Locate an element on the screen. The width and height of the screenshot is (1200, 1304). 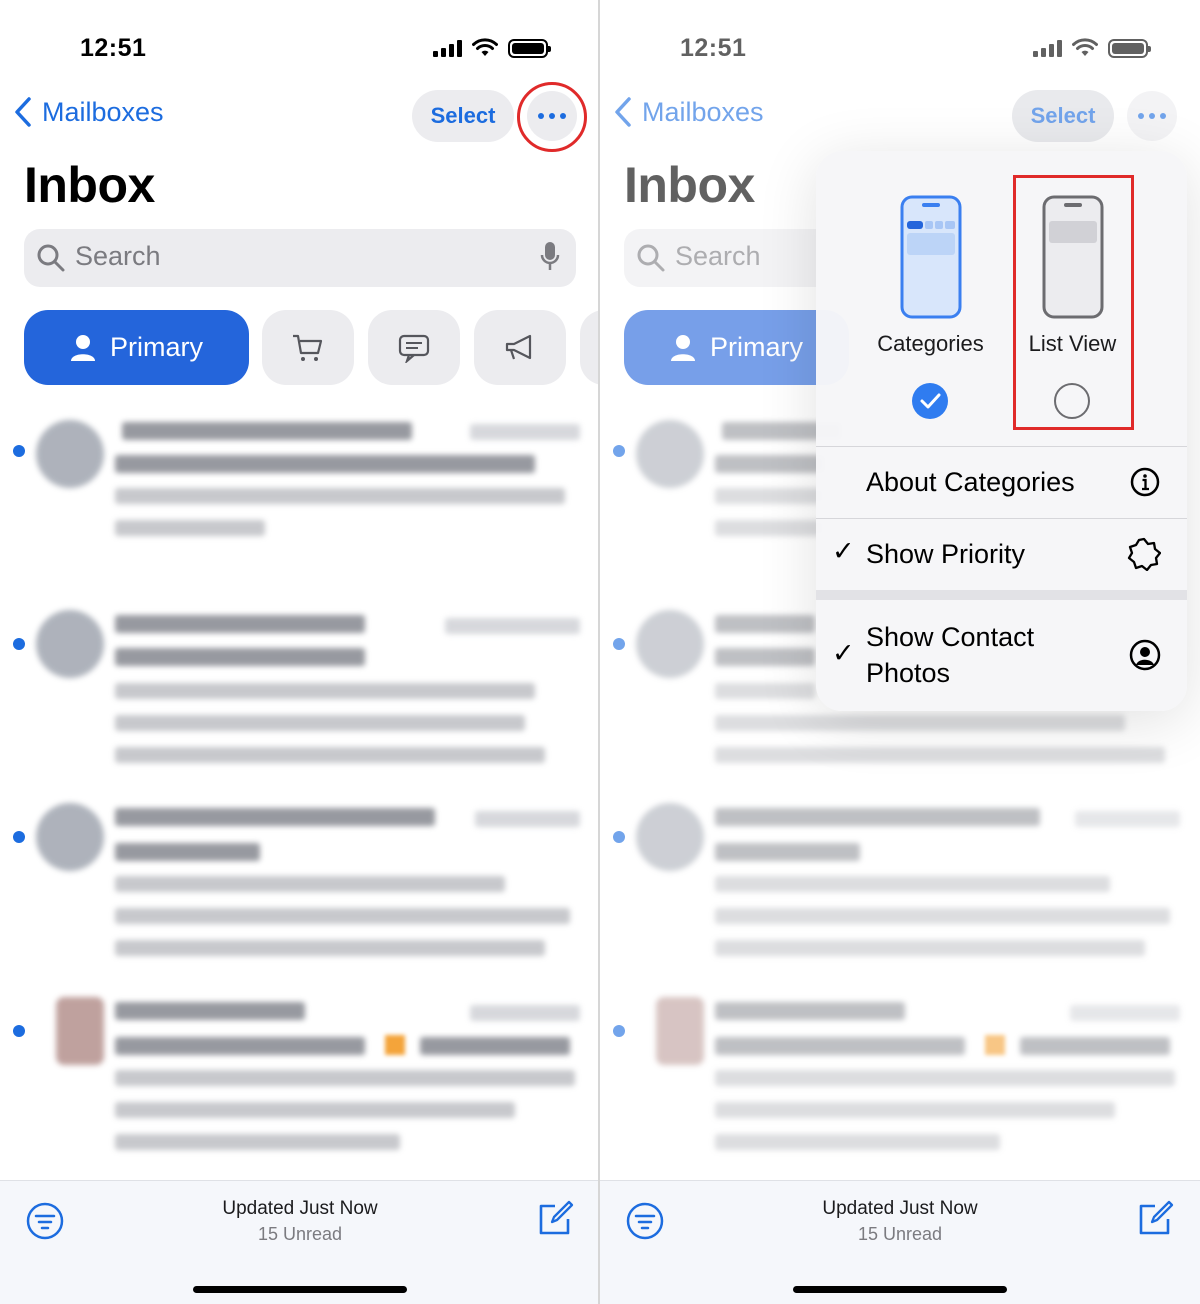
tab-transactions is located at coordinates (308, 347).